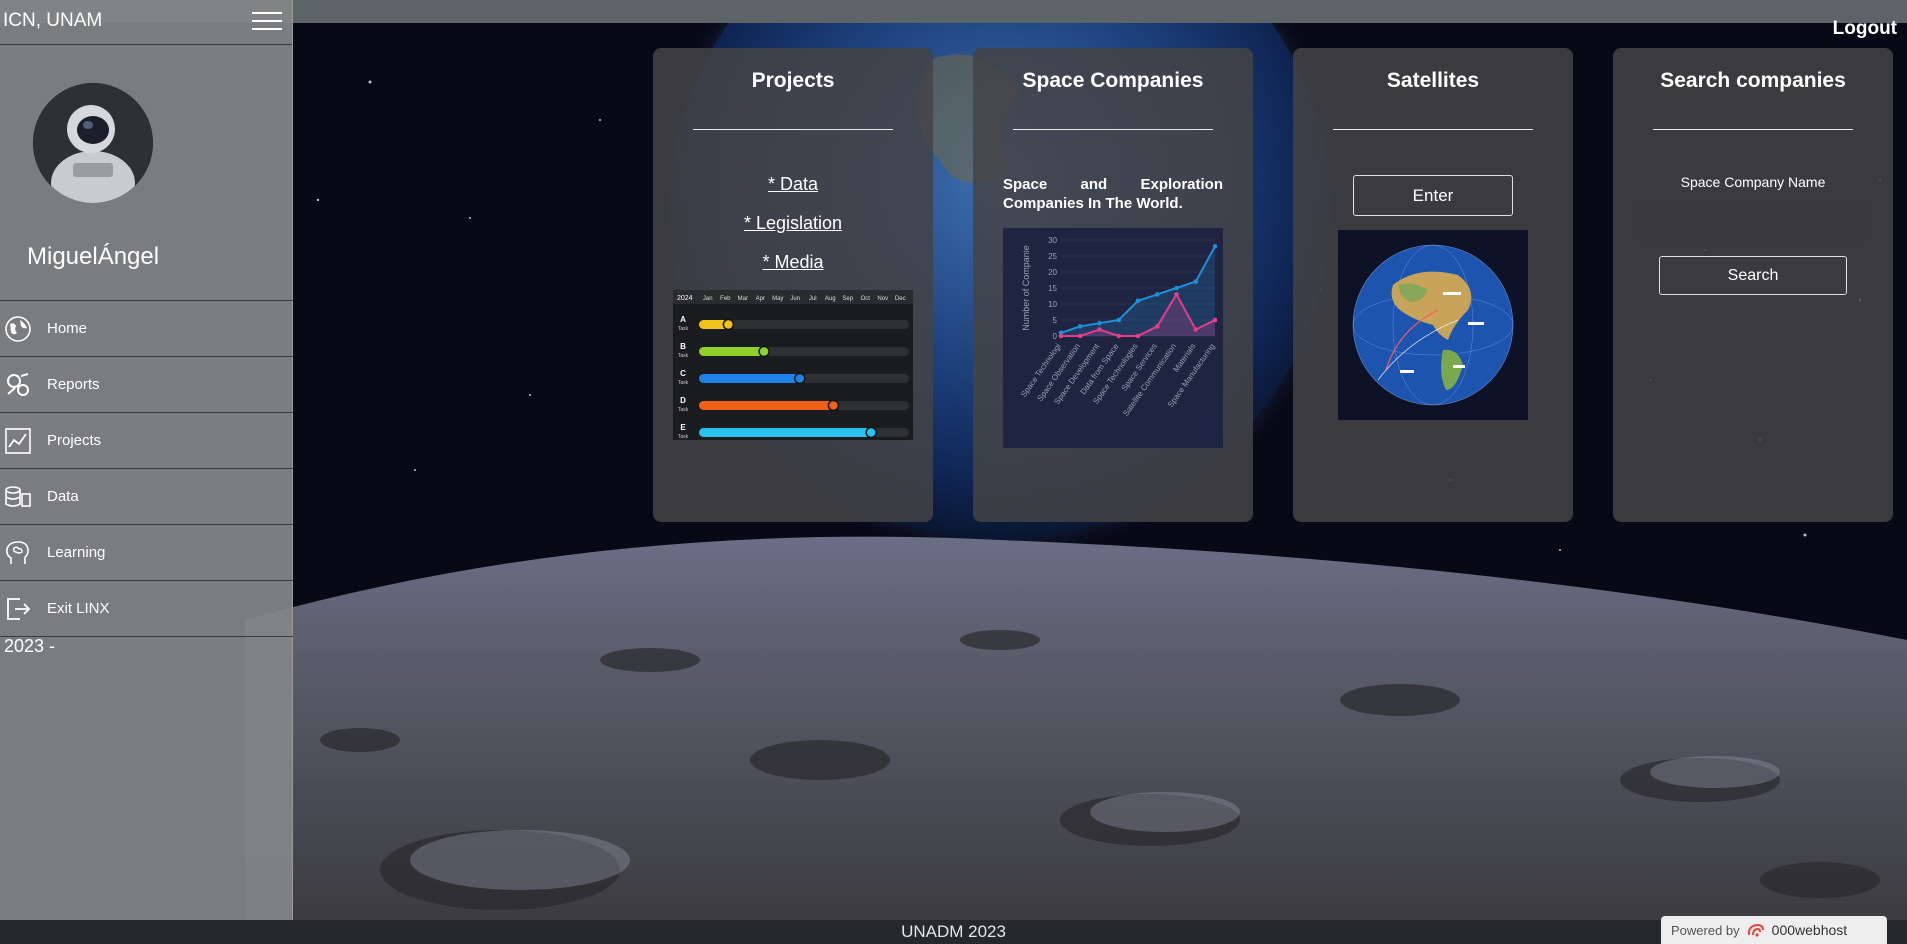  Describe the element at coordinates (93, 256) in the screenshot. I see `username: MiguelÁngel` at that location.